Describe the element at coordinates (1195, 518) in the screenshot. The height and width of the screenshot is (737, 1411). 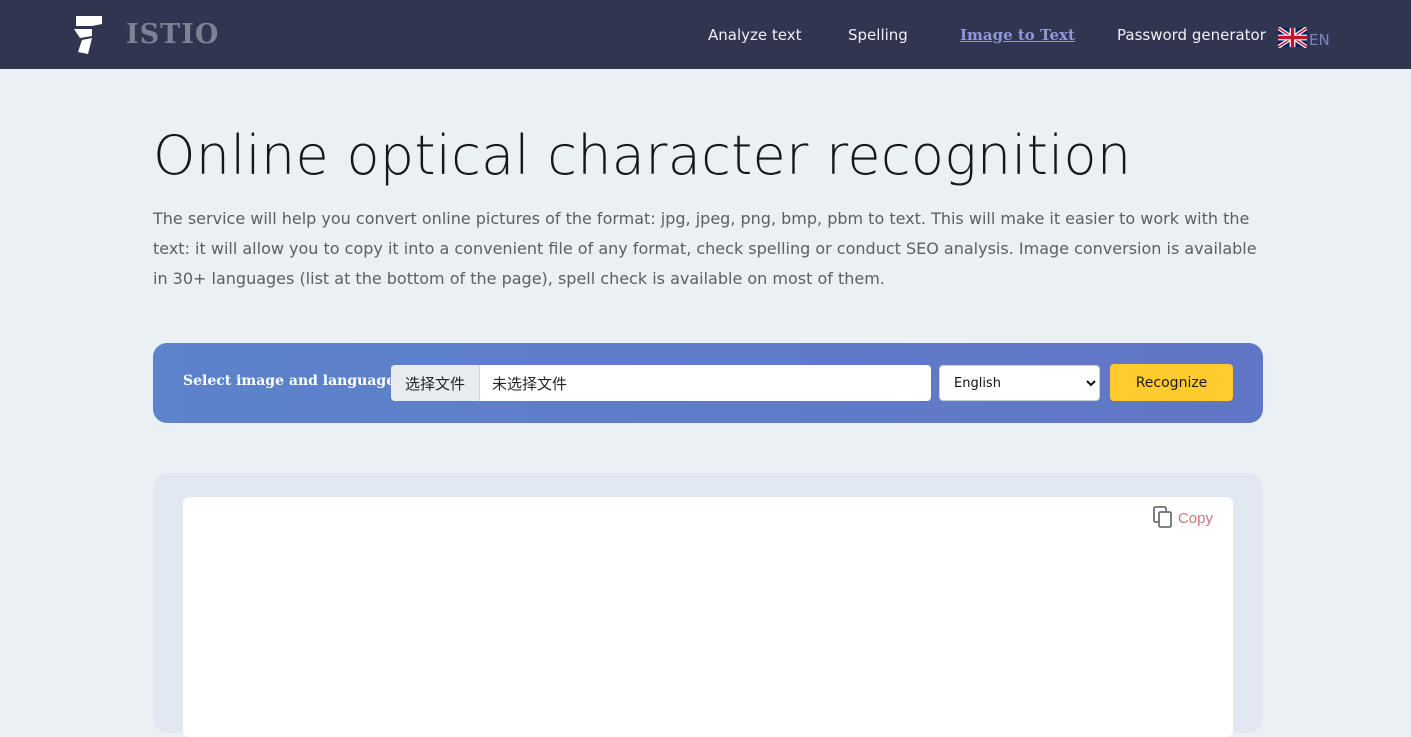
I see `copy-label: Copy` at that location.